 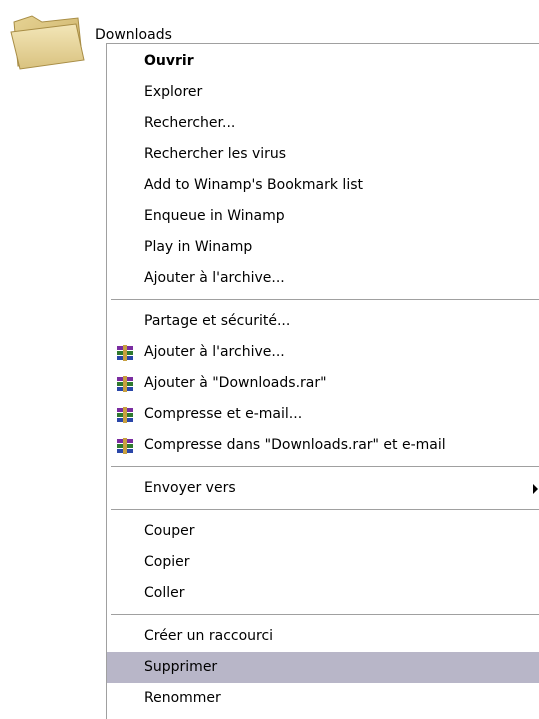 I want to click on menu-item-ouvrir: Ouvrir, so click(x=323, y=61).